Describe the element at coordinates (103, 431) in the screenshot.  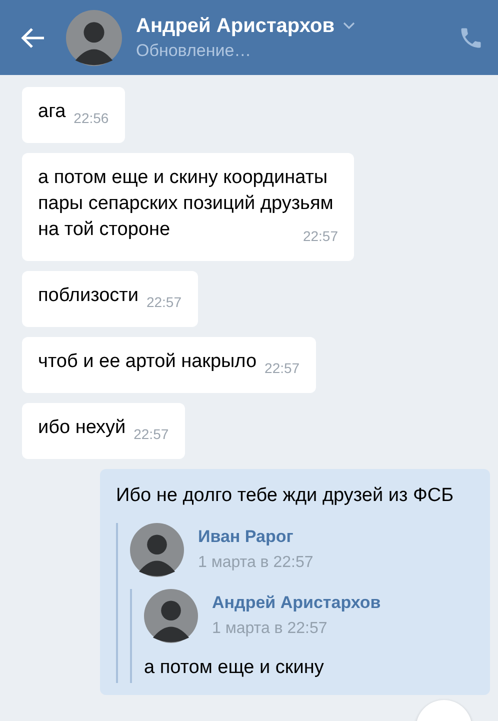
I see `message-bubble: ибо нехуй 22:57` at that location.